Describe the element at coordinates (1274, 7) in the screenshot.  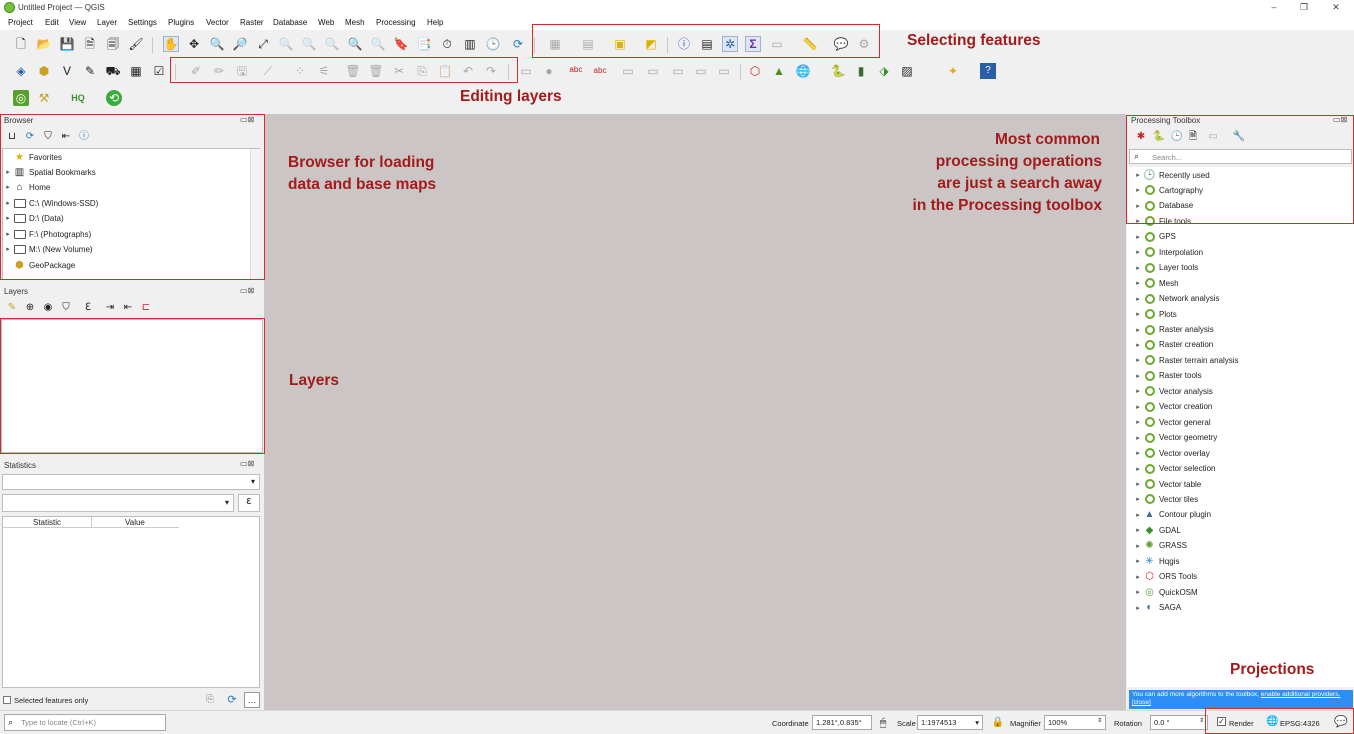
I see `minimize-button: –` at that location.